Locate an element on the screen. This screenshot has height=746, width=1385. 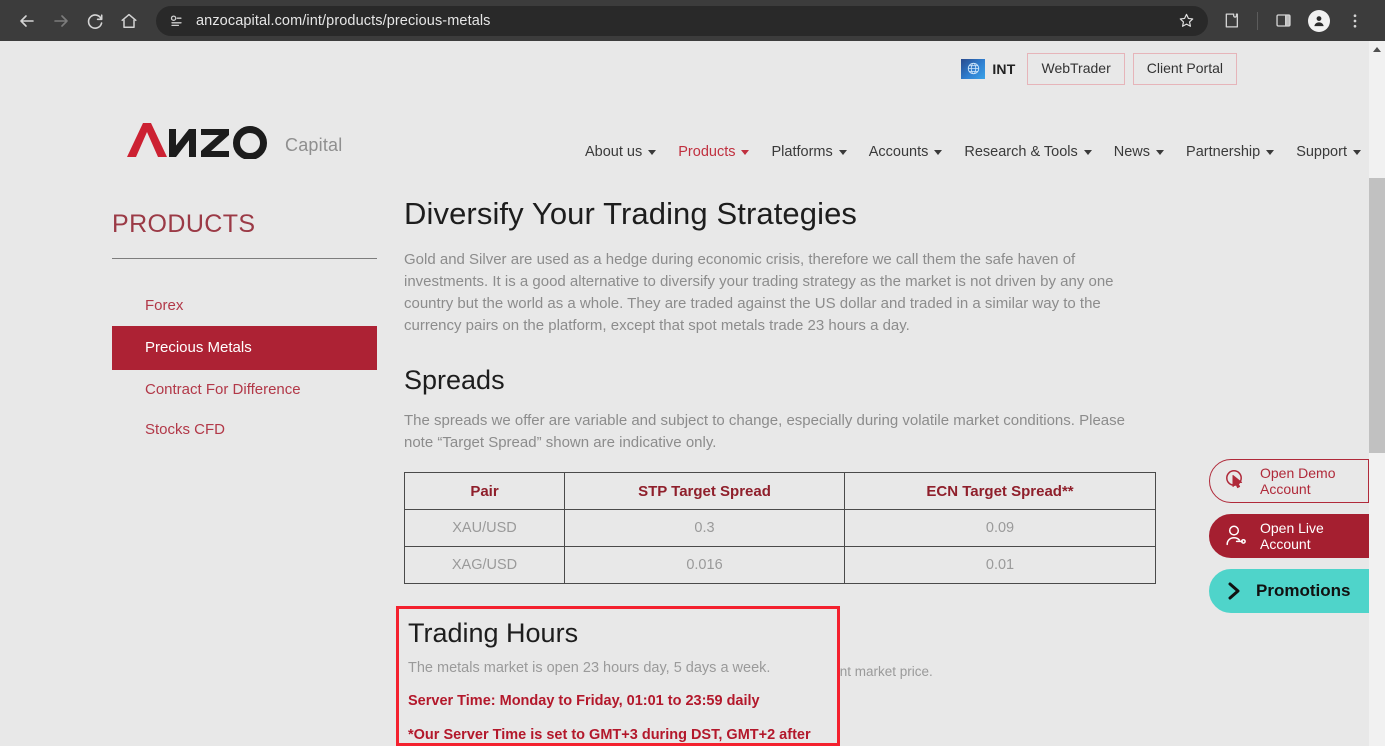
cell-pair: XAU/USD is located at coordinates (484, 528).